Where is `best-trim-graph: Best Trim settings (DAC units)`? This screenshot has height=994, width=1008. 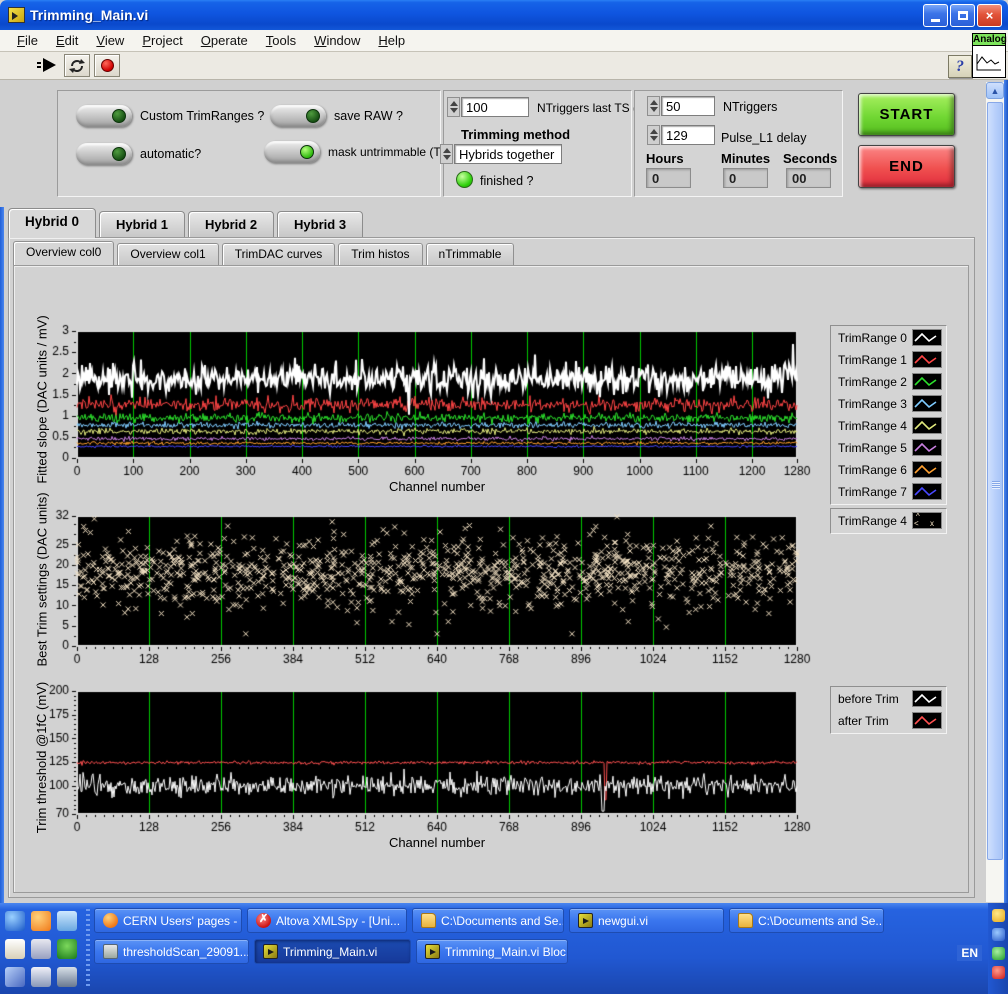
best-trim-graph: Best Trim settings (DAC units) is located at coordinates (428, 584).